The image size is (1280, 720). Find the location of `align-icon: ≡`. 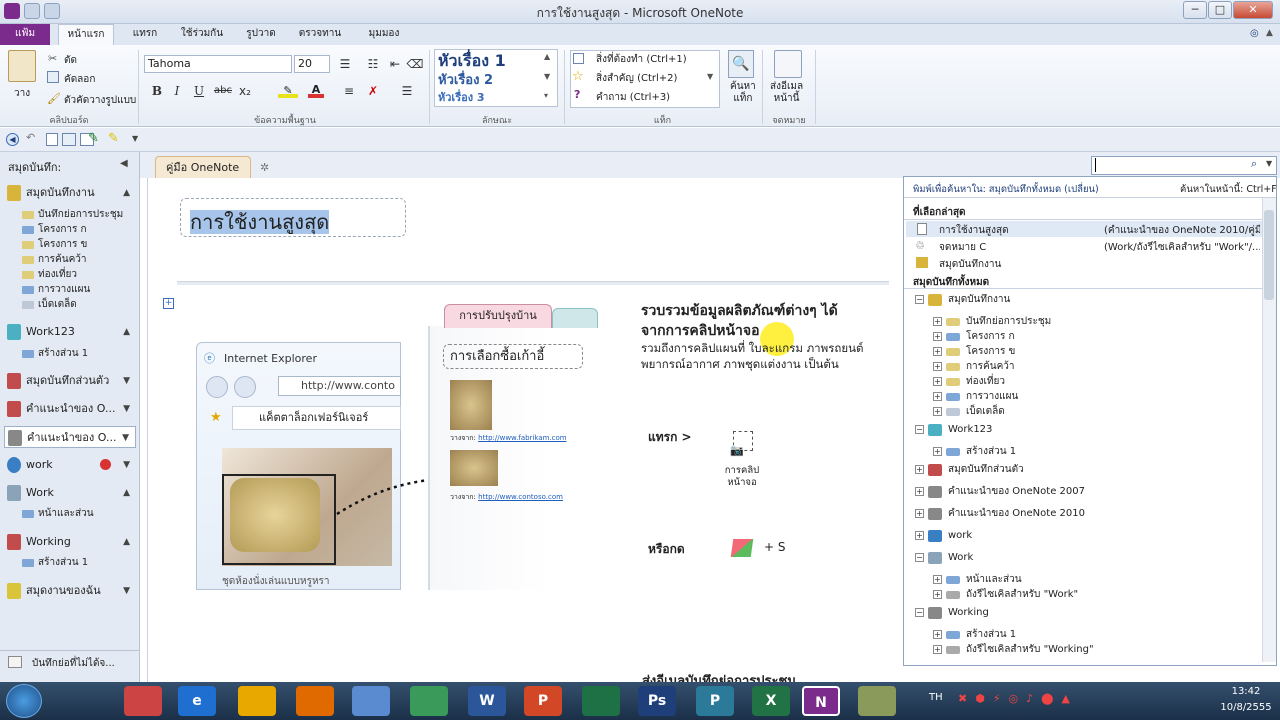

align-icon: ≡ is located at coordinates (349, 91).